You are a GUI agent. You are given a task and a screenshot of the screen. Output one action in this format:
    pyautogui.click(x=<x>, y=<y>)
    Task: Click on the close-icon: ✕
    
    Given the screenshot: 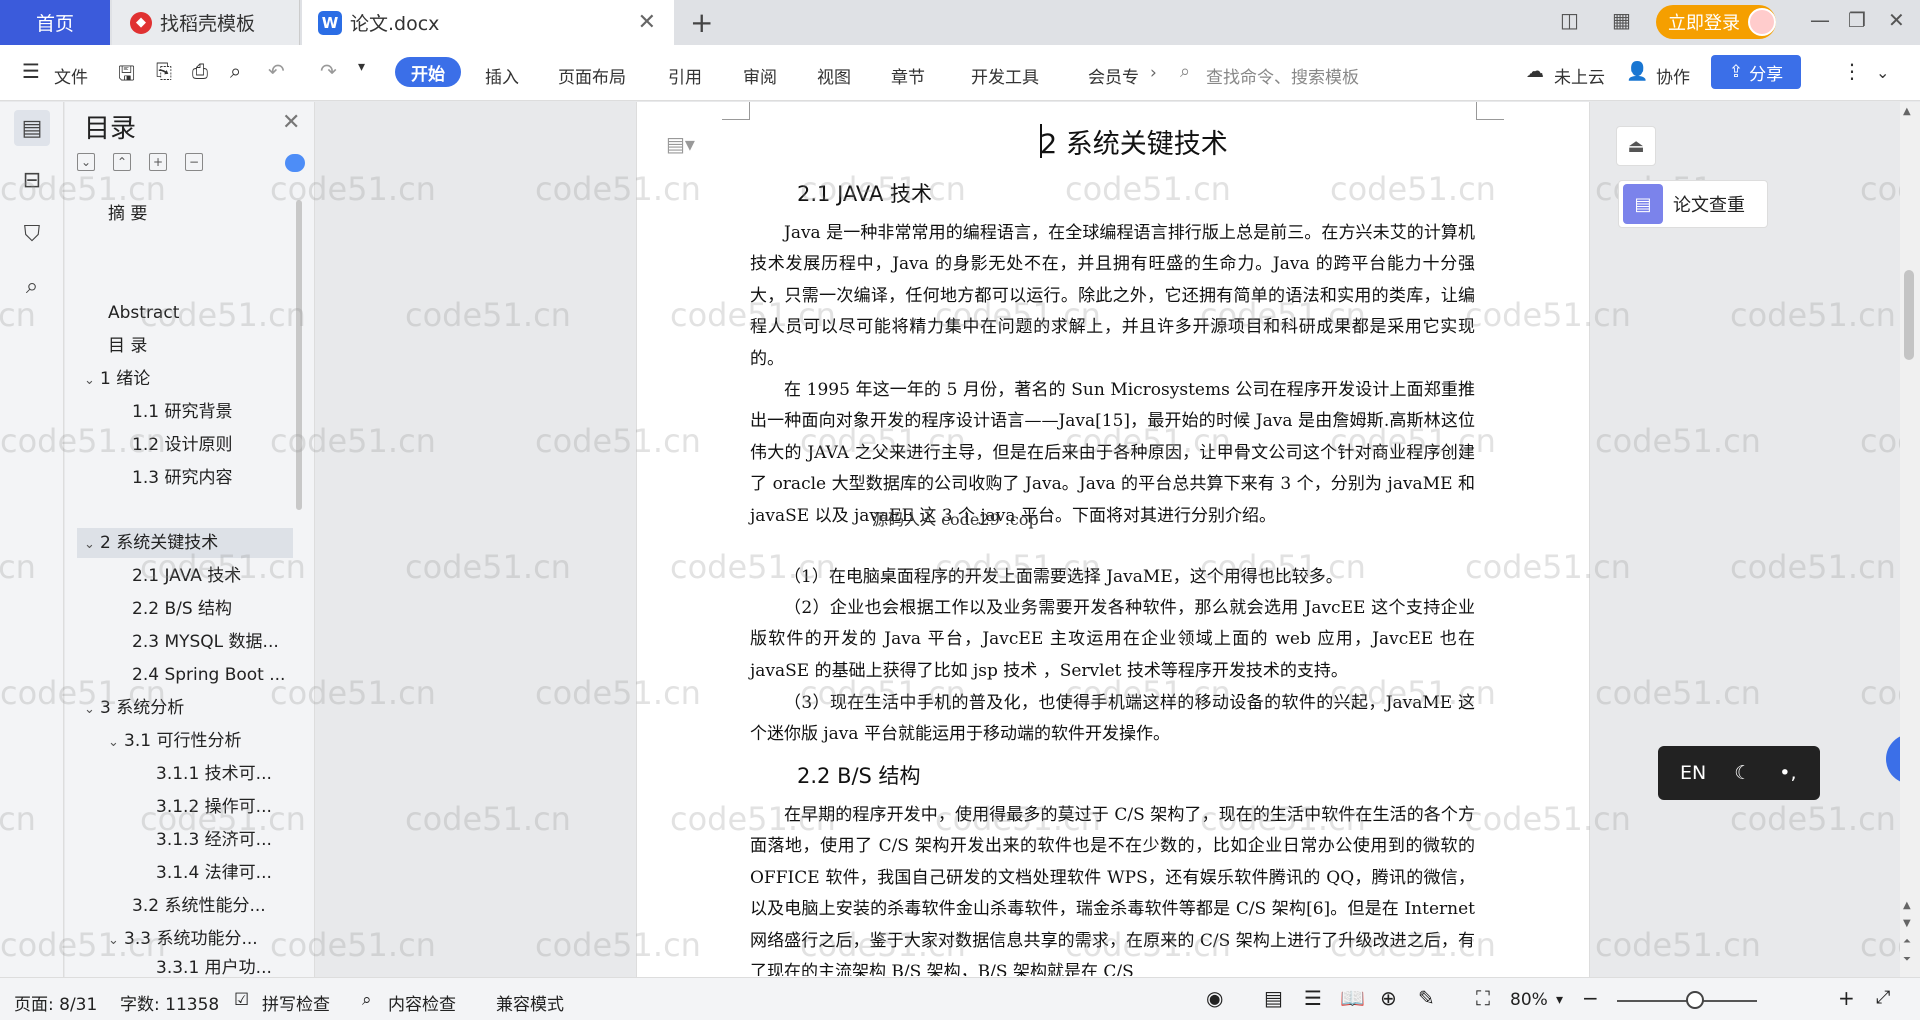 What is the action you would take?
    pyautogui.click(x=291, y=122)
    